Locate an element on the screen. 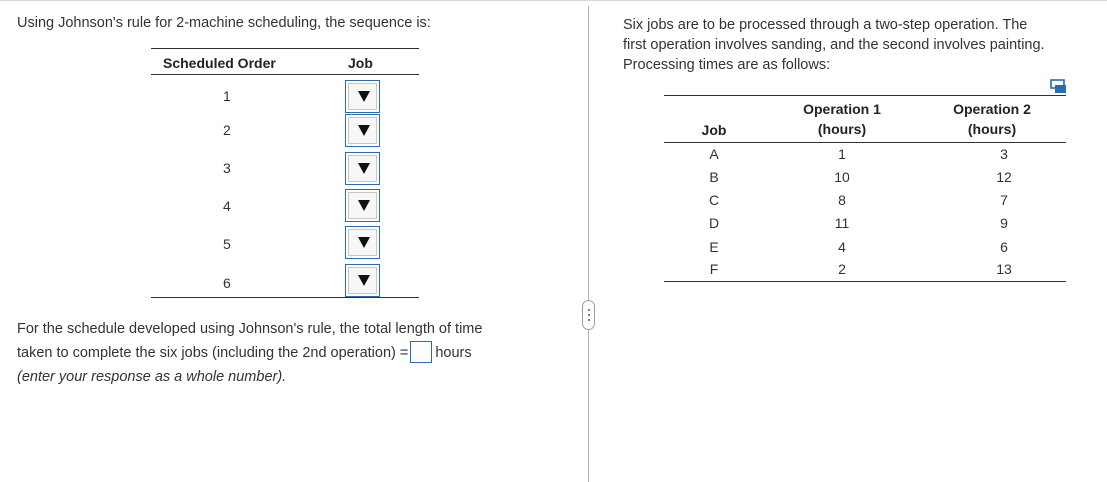 This screenshot has width=1107, height=482. header-scheduled-order: Scheduled Order is located at coordinates (219, 63).